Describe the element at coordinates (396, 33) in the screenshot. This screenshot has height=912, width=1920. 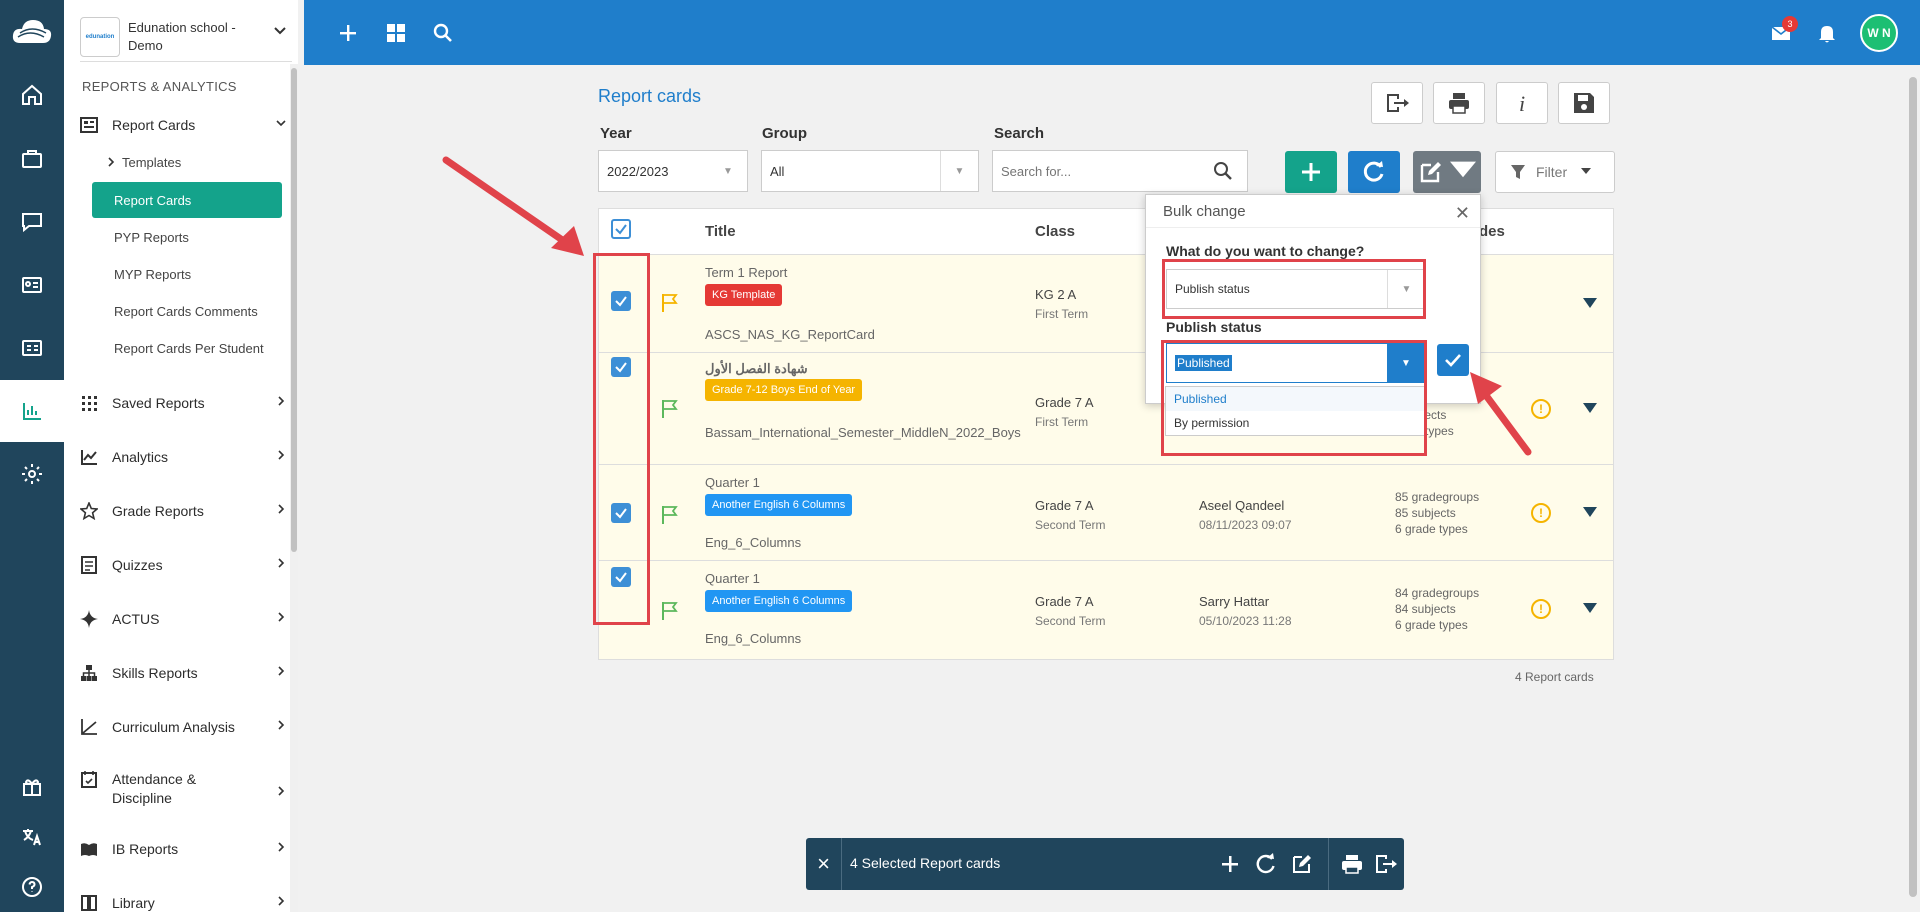
I see `dashboard-icon` at that location.